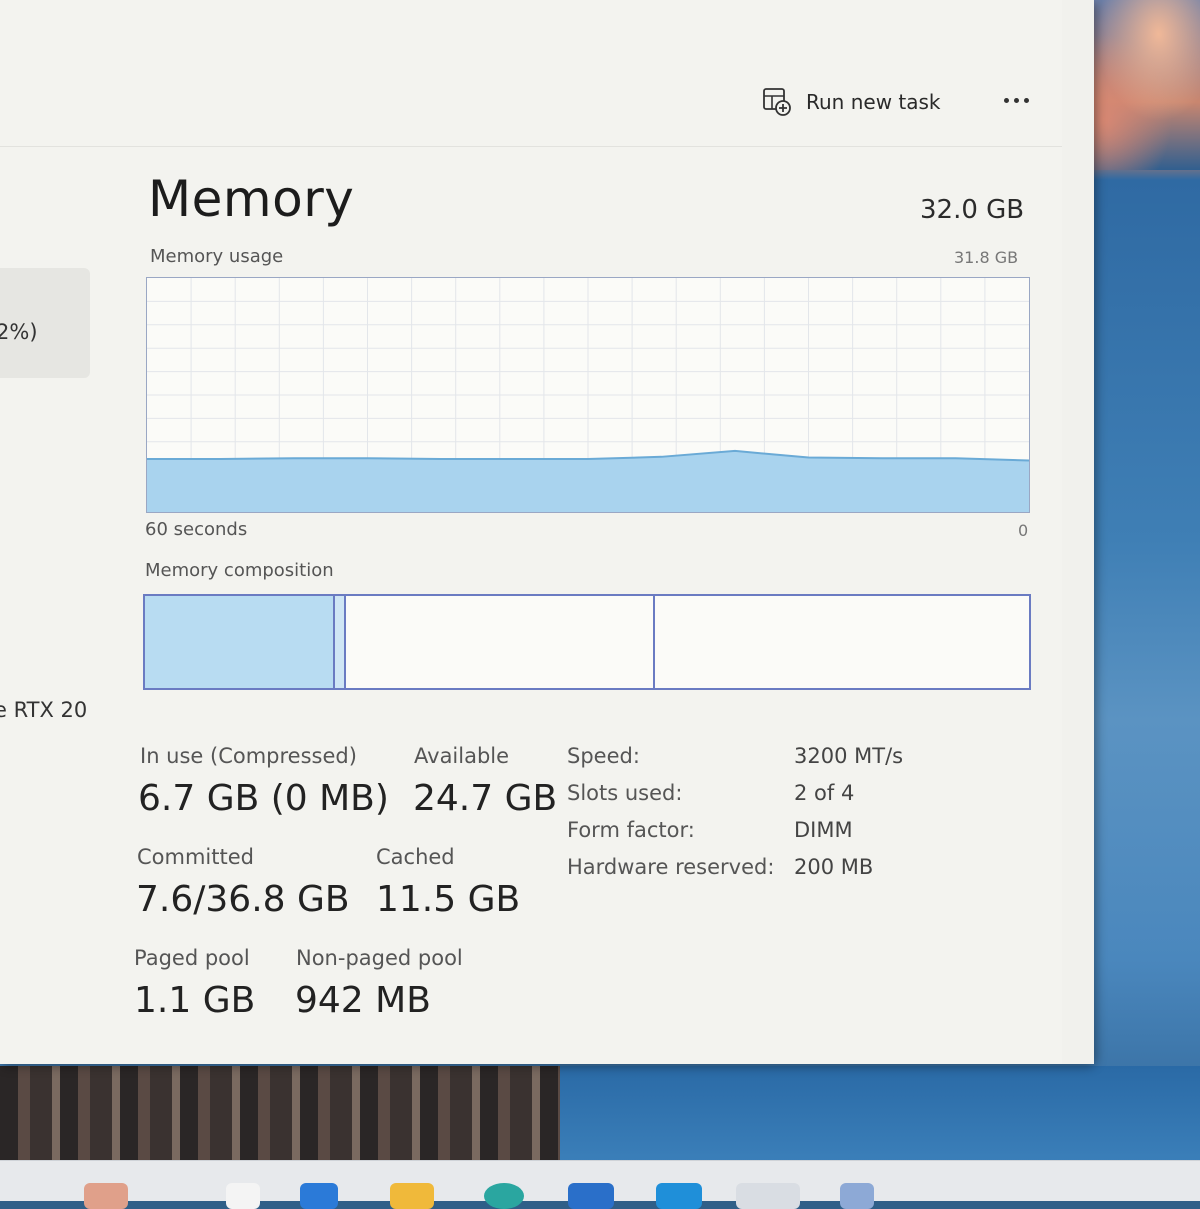 The image size is (1200, 1209). I want to click on sidebar-item-value: 2%), so click(19, 332).